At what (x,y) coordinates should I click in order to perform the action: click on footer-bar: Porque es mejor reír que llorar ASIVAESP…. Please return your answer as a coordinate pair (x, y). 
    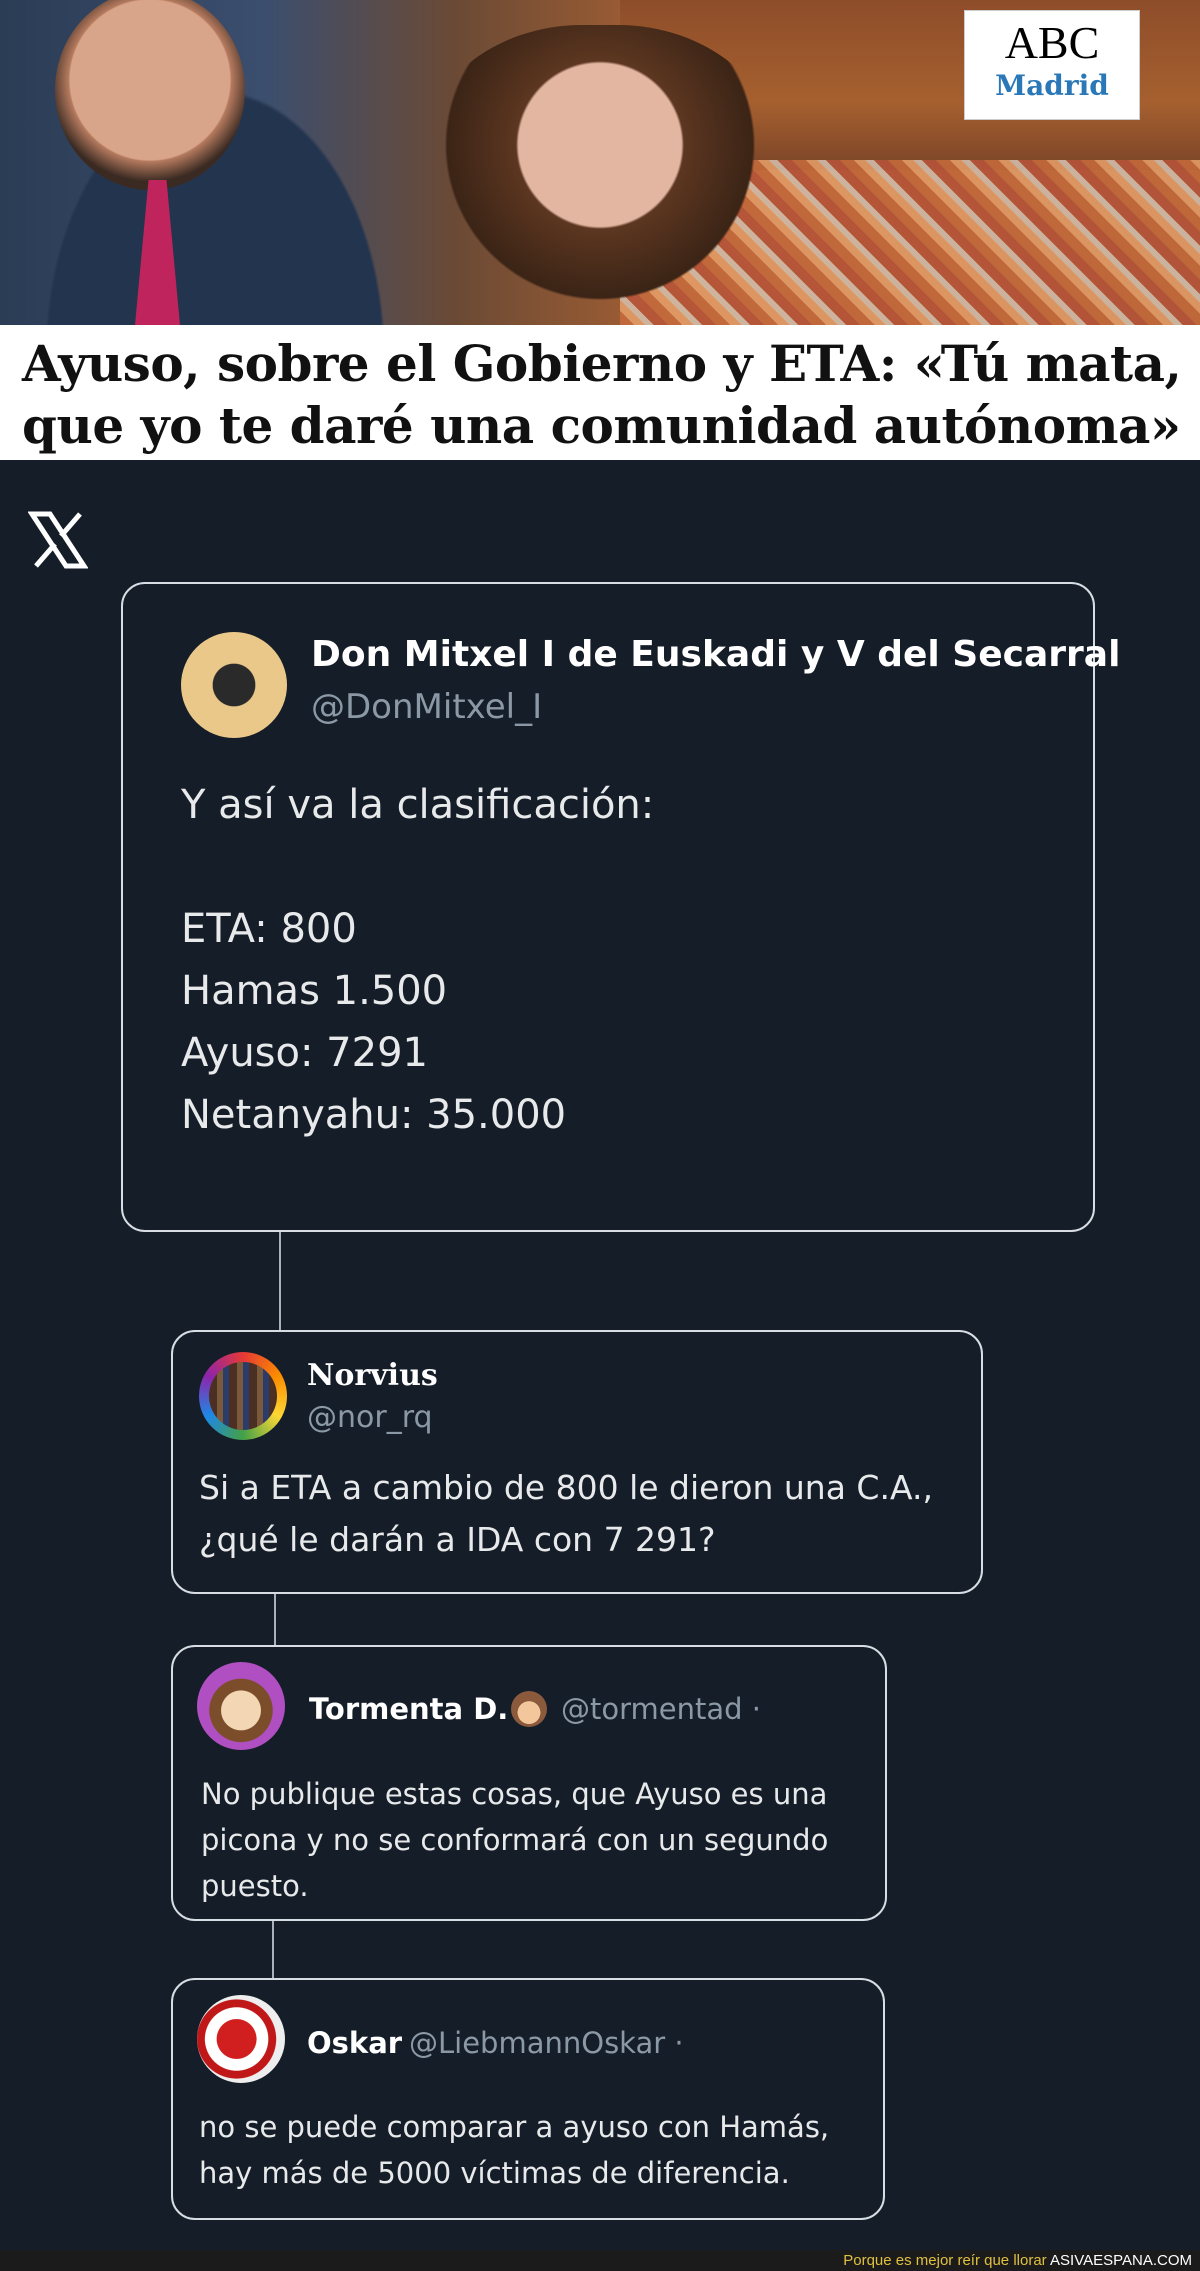
    Looking at the image, I should click on (600, 2260).